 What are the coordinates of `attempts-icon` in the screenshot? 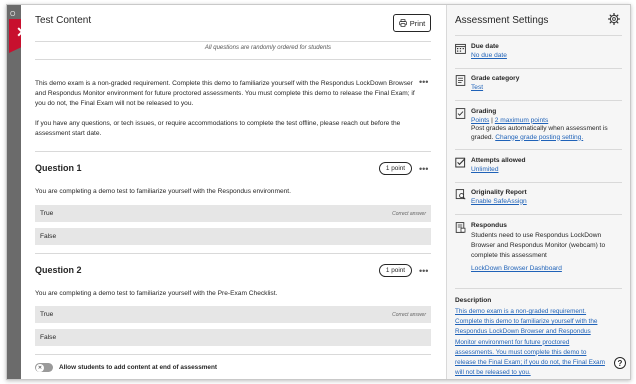 It's located at (460, 162).